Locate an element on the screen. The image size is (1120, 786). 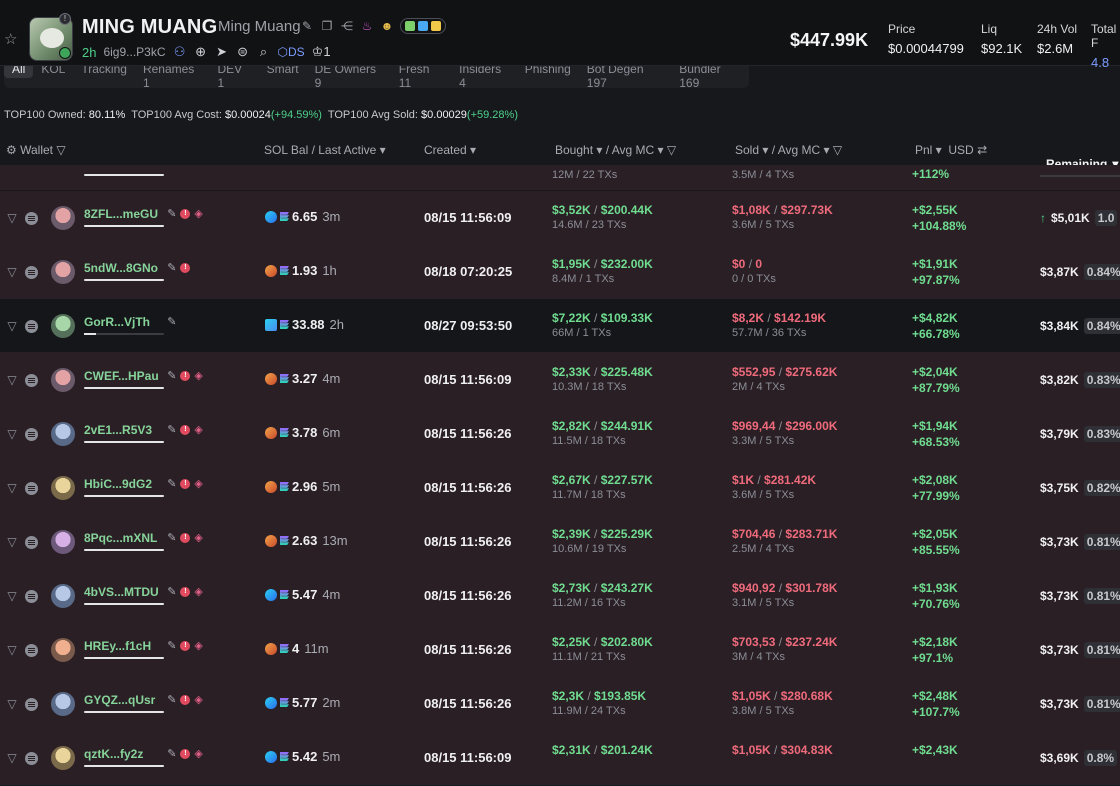
usd-toggle: USD is located at coordinates (960, 150).